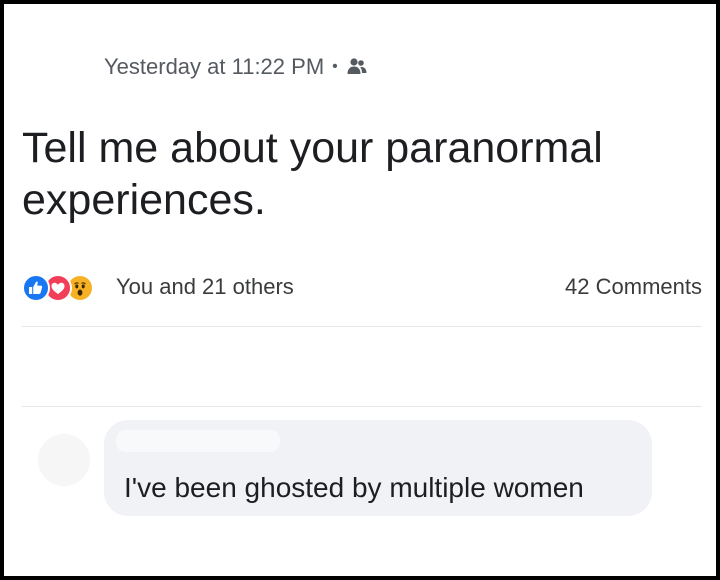  Describe the element at coordinates (68, 287) in the screenshot. I see `reaction-icons` at that location.